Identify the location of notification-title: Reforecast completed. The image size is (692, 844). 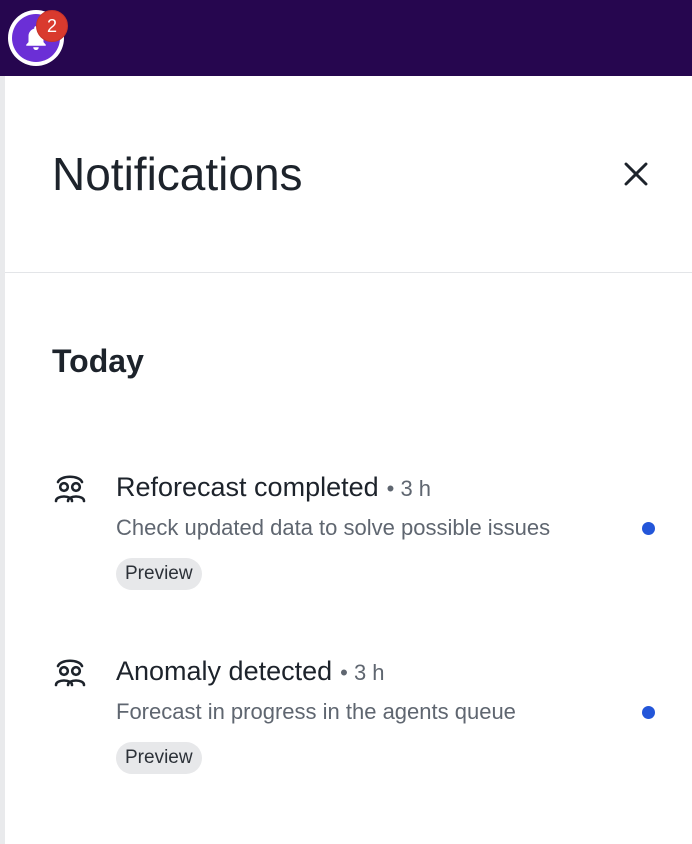
(247, 487).